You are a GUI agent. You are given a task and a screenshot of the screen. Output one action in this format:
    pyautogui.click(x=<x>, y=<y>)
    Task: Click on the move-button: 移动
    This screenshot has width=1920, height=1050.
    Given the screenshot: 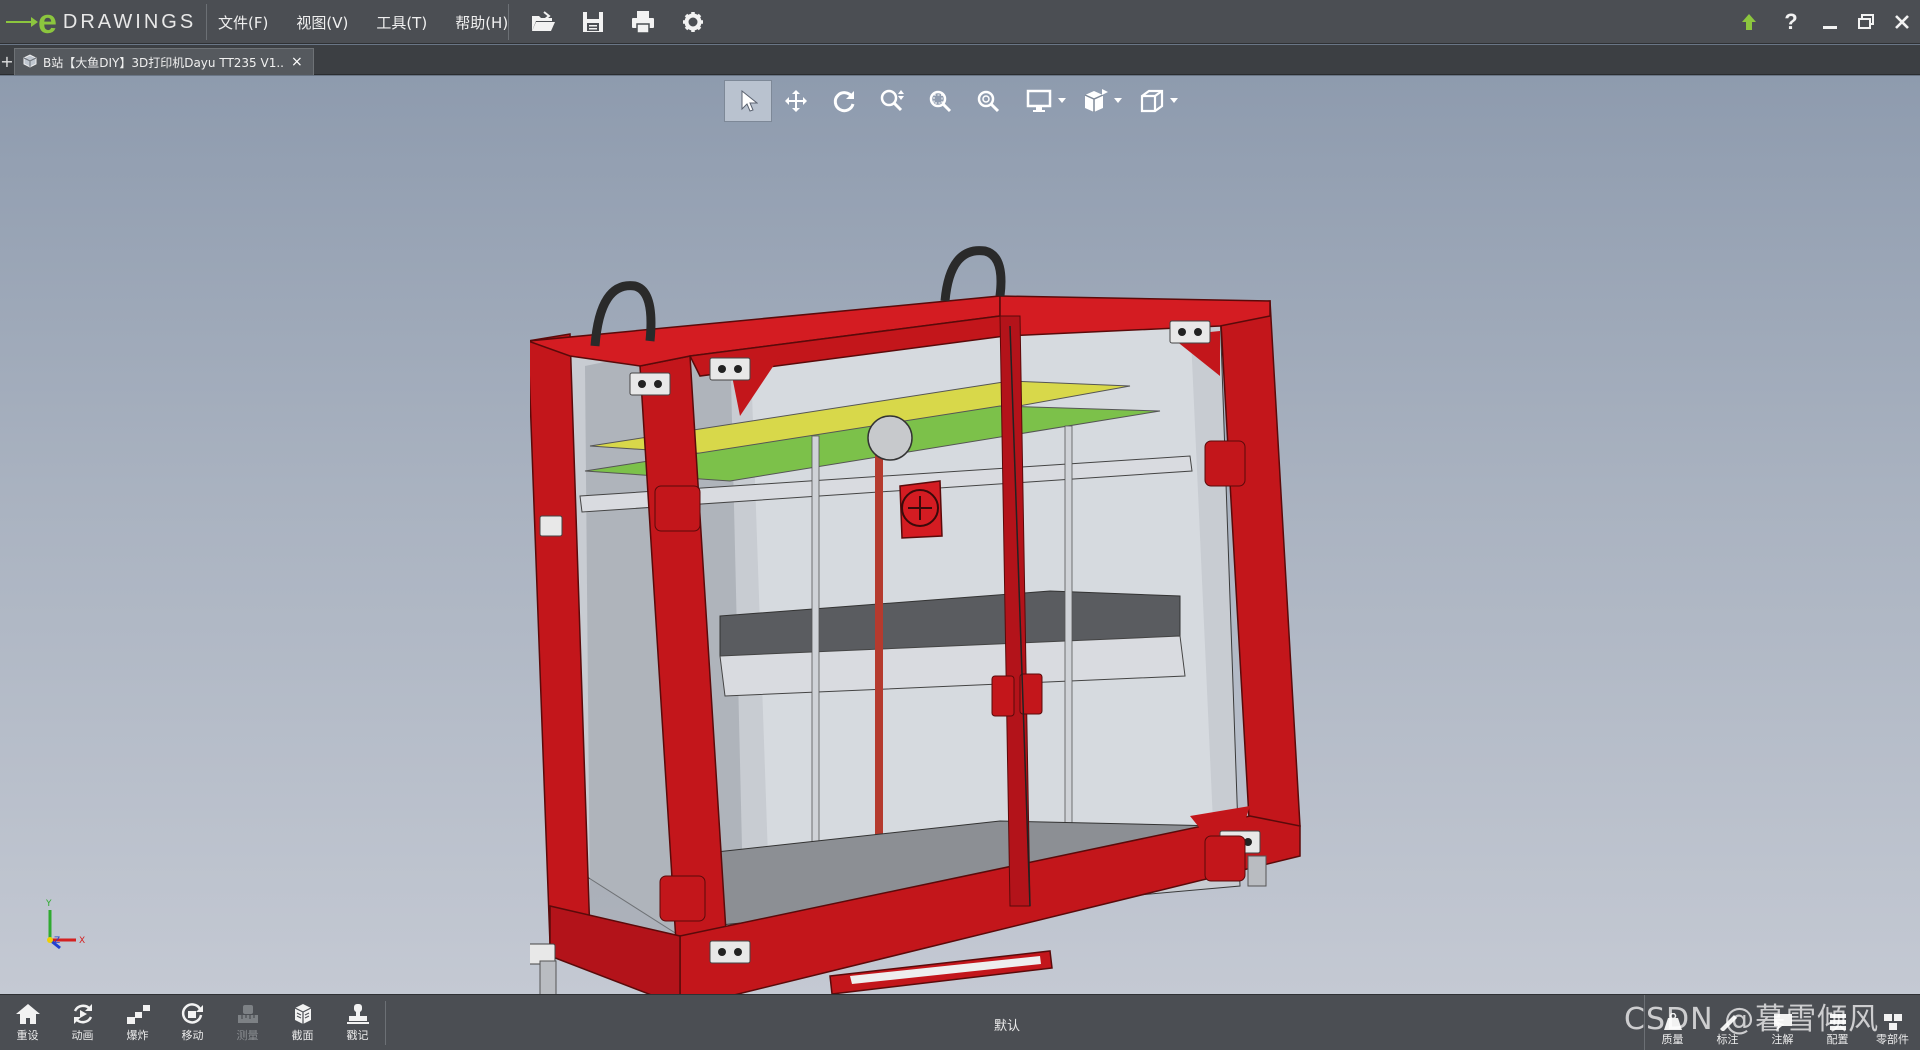 What is the action you would take?
    pyautogui.click(x=192, y=1022)
    